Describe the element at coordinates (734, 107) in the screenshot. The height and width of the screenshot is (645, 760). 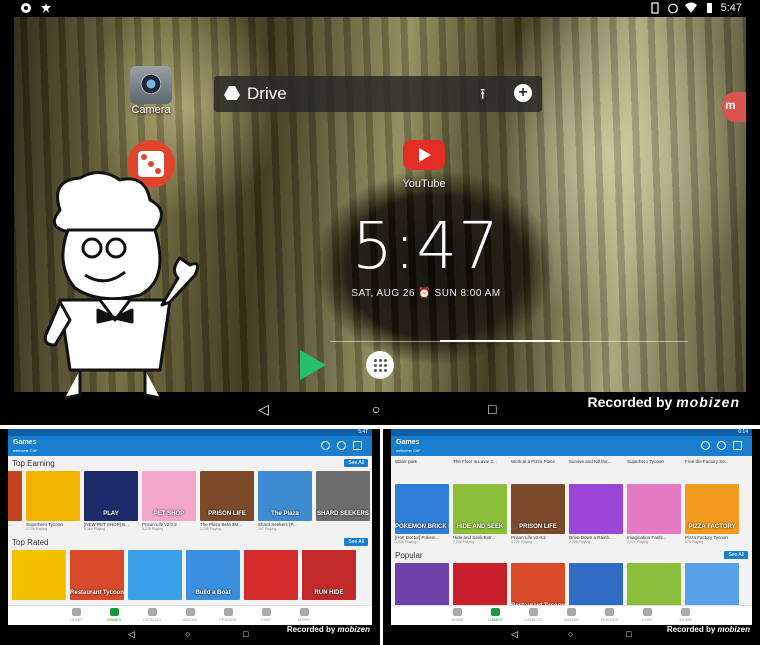
I see `mobizen-edge-button: m` at that location.